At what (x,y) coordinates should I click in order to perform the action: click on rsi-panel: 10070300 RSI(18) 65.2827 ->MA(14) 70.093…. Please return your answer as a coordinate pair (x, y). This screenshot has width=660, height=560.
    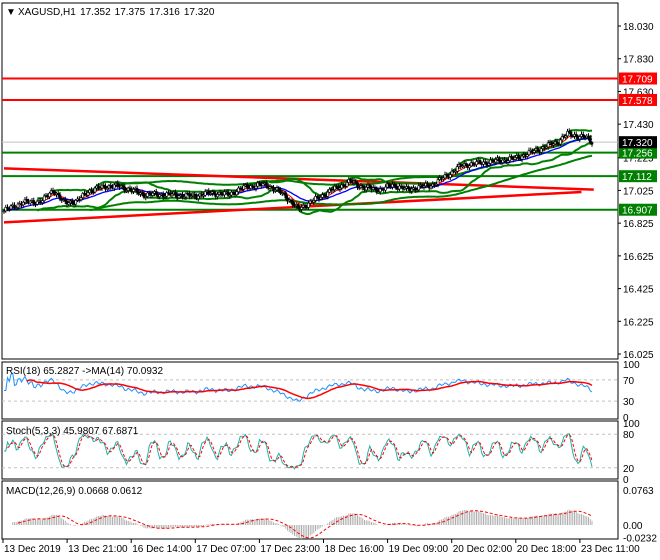
    Looking at the image, I should click on (320, 392).